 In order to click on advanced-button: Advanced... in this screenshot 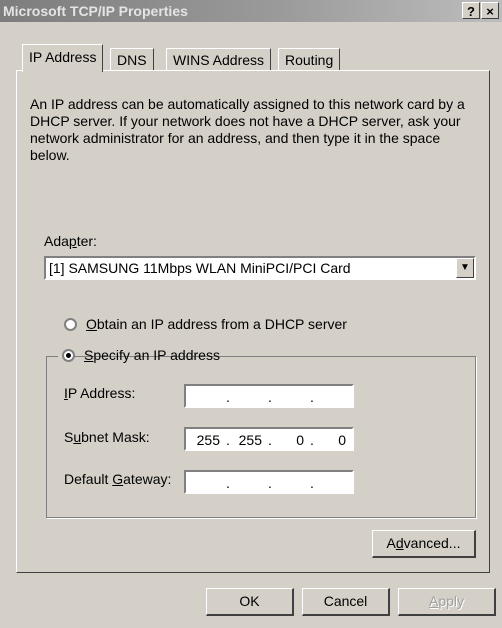, I will do `click(424, 544)`.